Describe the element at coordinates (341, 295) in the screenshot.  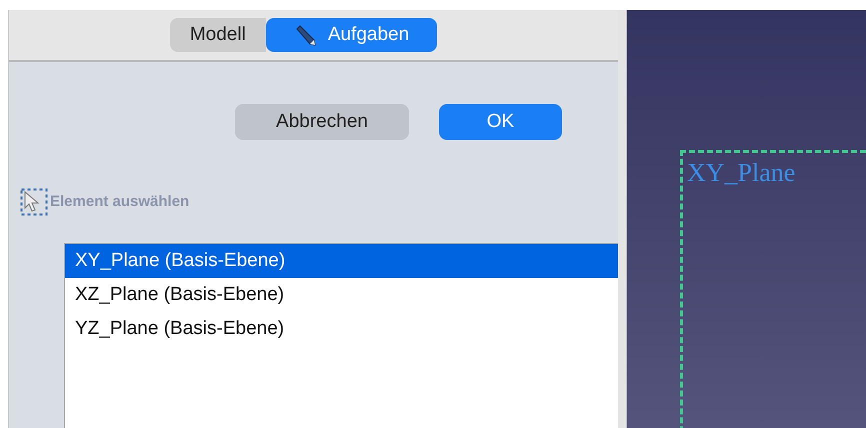
I see `list-item: XZ_Plane (Basis-Ebene)` at that location.